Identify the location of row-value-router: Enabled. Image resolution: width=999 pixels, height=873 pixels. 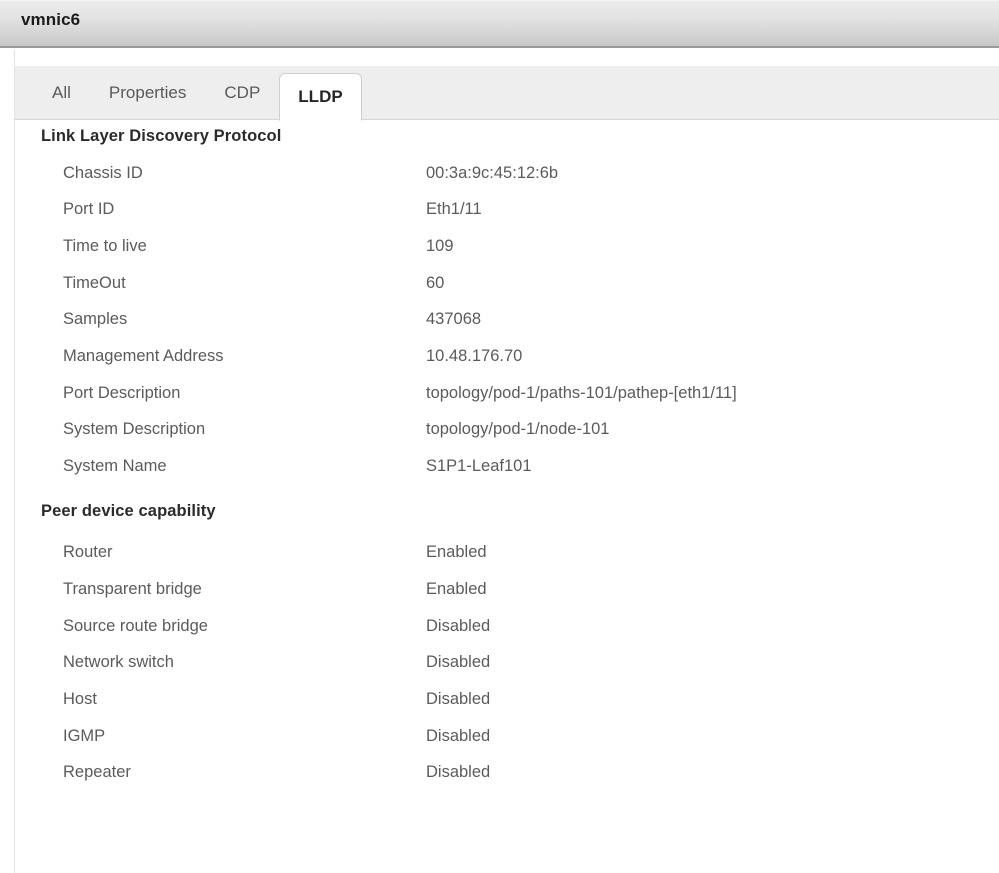
(456, 552).